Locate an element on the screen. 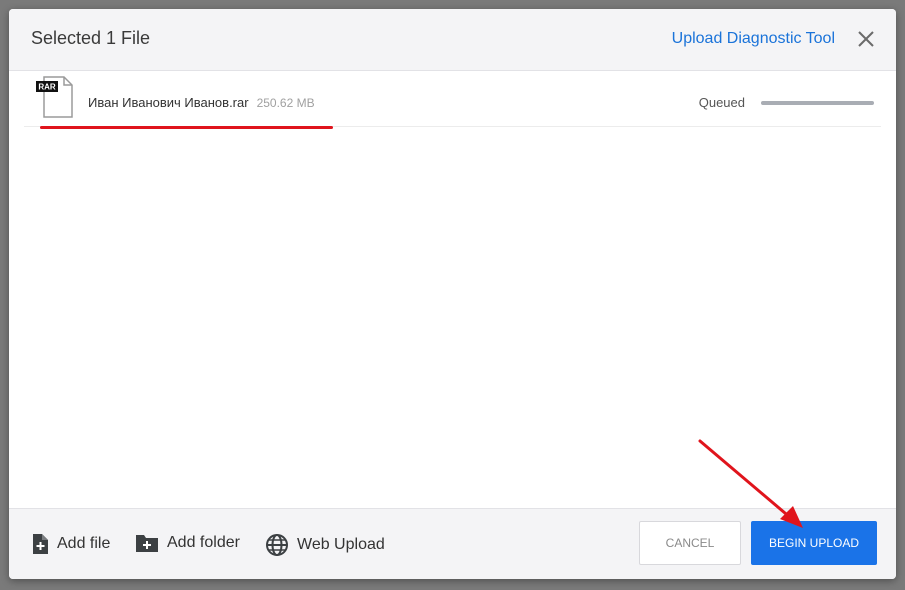 This screenshot has height=590, width=905. file-name-text: Иван Иванович Иванов.rar is located at coordinates (168, 102).